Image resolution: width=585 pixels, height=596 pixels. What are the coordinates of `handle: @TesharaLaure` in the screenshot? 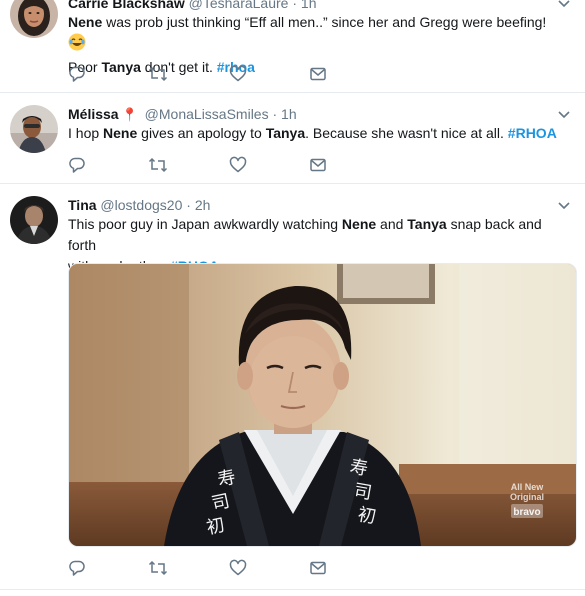 It's located at (239, 5).